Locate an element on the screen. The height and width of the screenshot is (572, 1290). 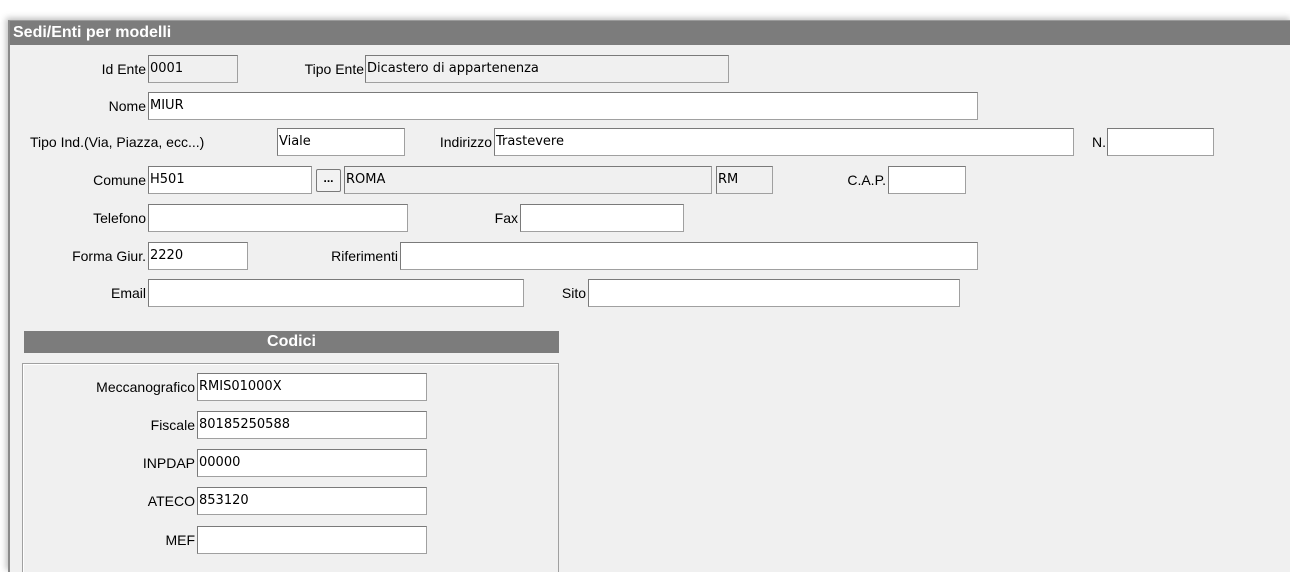
mef-label: MEF is located at coordinates (180, 540).